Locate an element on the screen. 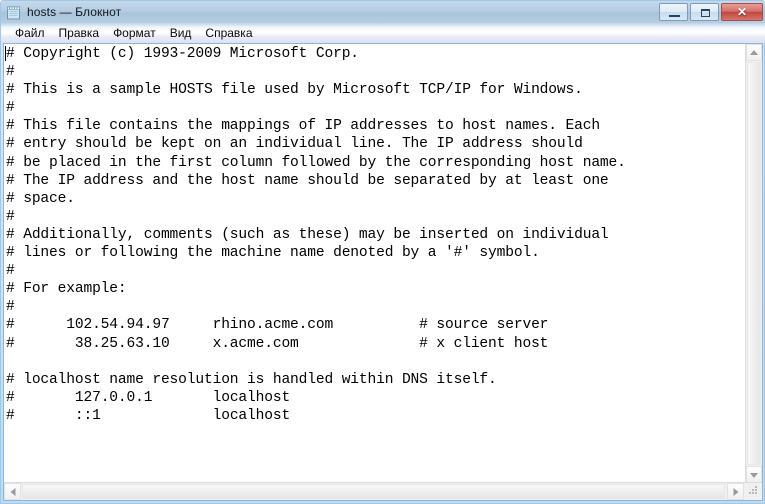 This screenshot has width=765, height=504. vertical-scroll-thumb is located at coordinates (754, 263).